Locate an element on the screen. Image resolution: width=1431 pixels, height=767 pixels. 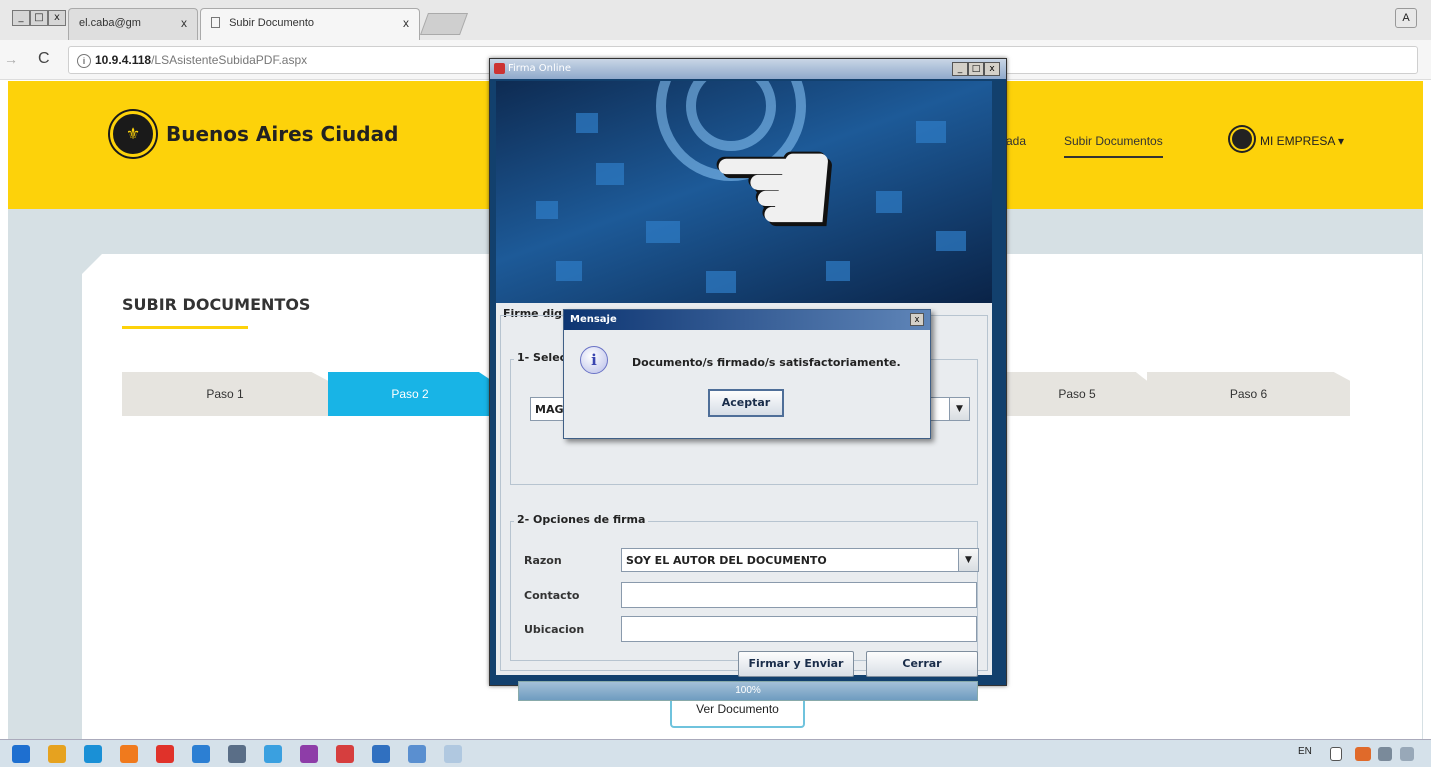
site-logo: ⚜ Buenos Aires Ciudad is located at coordinates (254, 134).